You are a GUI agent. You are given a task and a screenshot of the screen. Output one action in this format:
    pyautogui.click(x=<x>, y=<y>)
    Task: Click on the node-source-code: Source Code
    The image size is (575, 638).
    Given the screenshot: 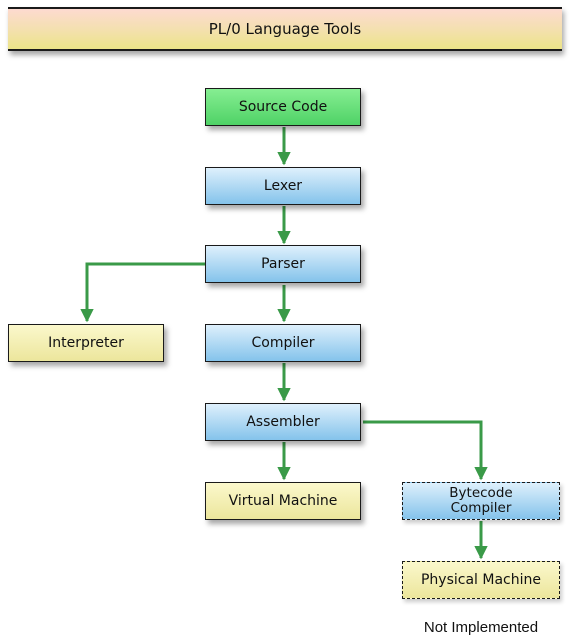 What is the action you would take?
    pyautogui.click(x=283, y=107)
    